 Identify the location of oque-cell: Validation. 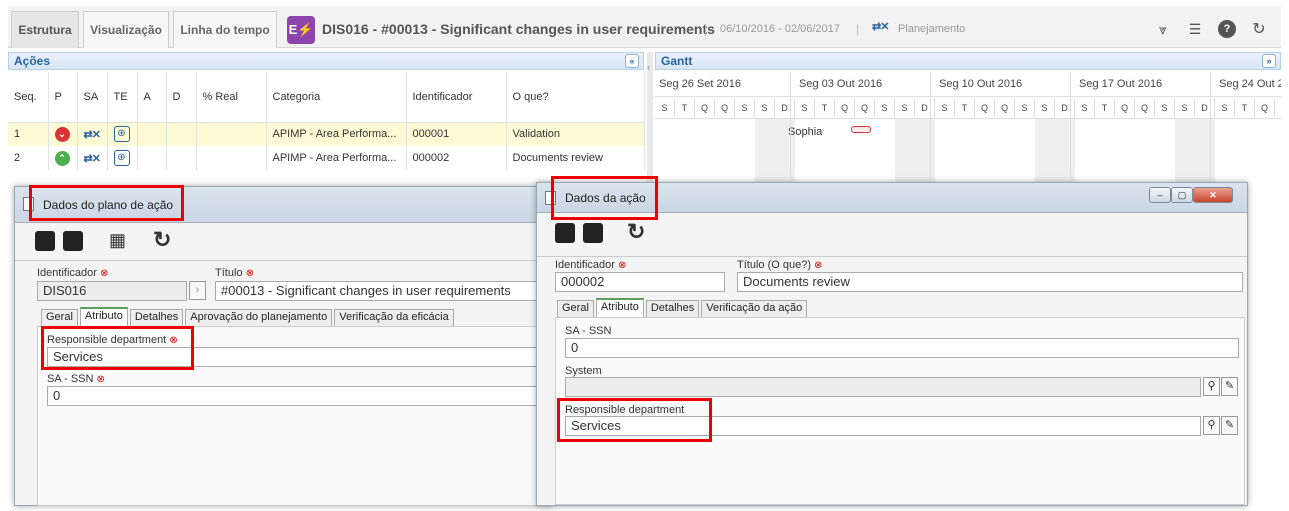
(575, 134).